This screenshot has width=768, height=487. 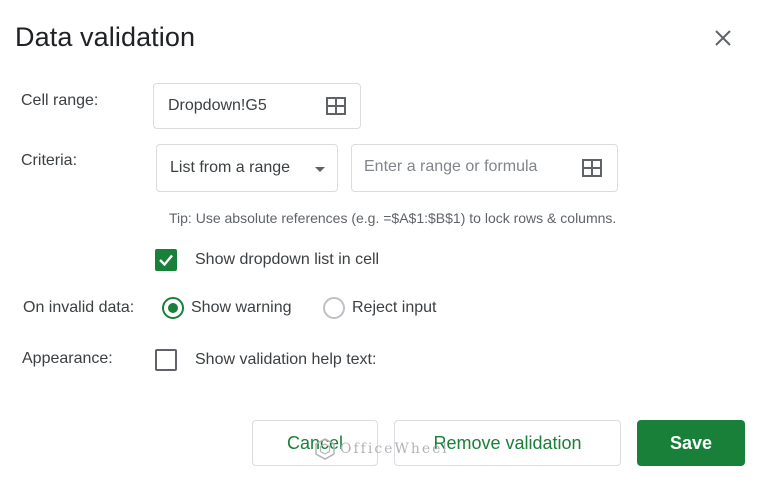 What do you see at coordinates (49, 160) in the screenshot?
I see `criteria-label: Criteria:` at bounding box center [49, 160].